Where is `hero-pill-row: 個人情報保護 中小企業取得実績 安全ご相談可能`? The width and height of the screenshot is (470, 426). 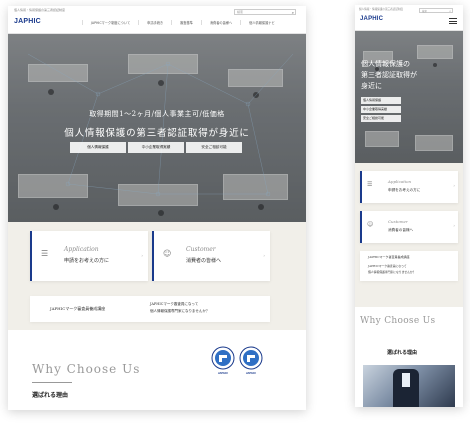 hero-pill-row: 個人情報保護 中小企業取得実績 安全ご相談可能 is located at coordinates (156, 147).